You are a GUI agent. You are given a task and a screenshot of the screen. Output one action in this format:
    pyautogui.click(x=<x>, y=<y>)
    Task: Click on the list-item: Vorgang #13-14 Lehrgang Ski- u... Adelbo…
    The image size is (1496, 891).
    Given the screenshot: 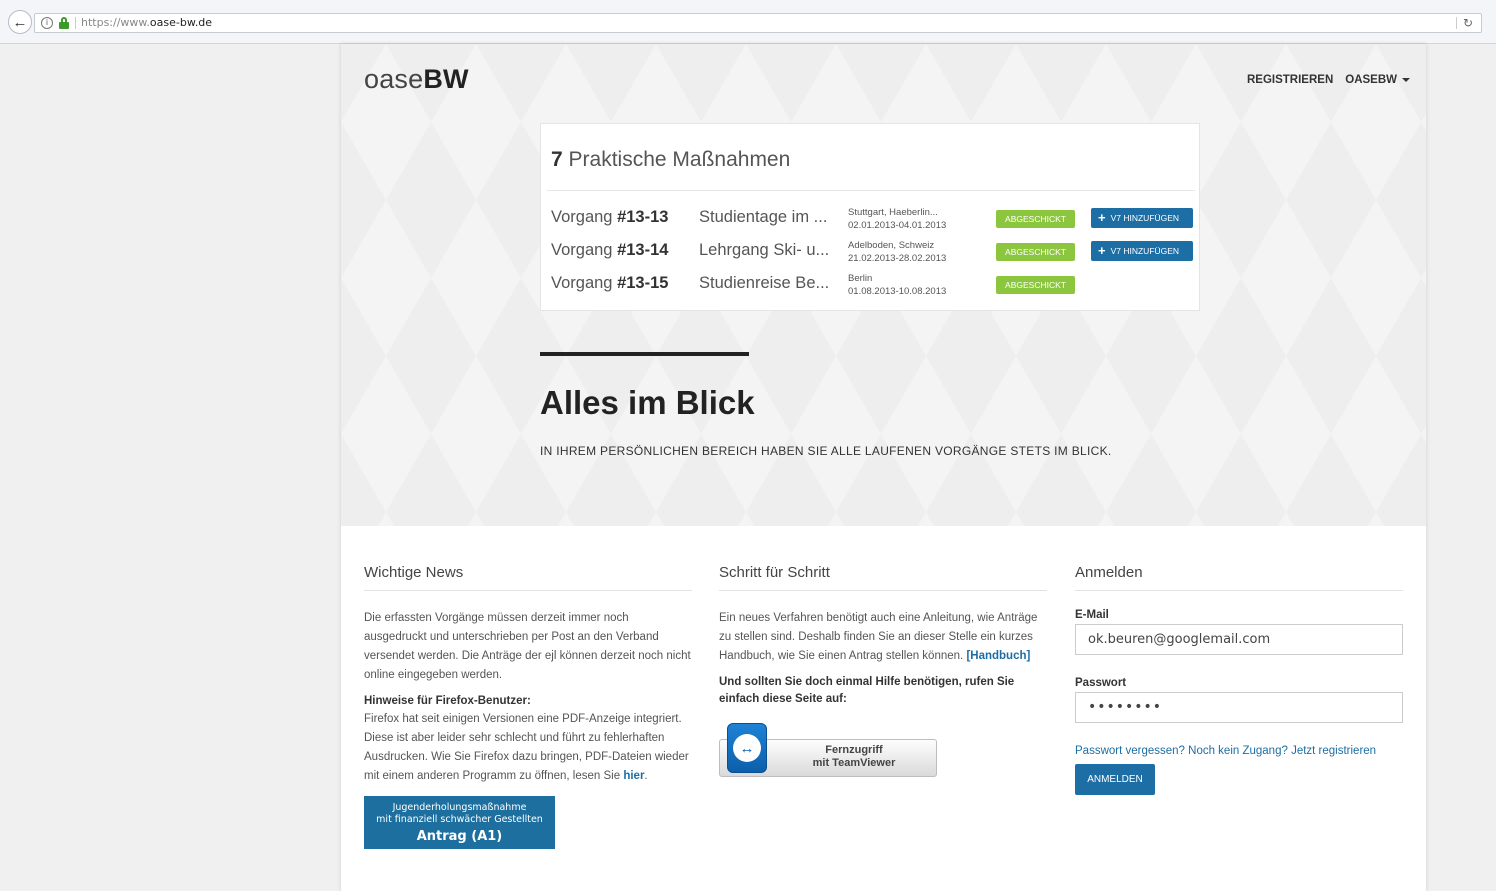 What is the action you would take?
    pyautogui.click(x=871, y=252)
    